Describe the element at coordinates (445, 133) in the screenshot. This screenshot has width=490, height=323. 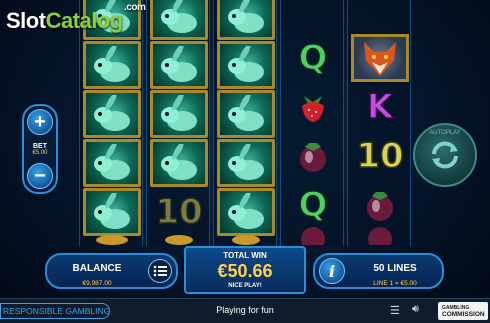
I see `autoplay-label: AUTOPLAY` at that location.